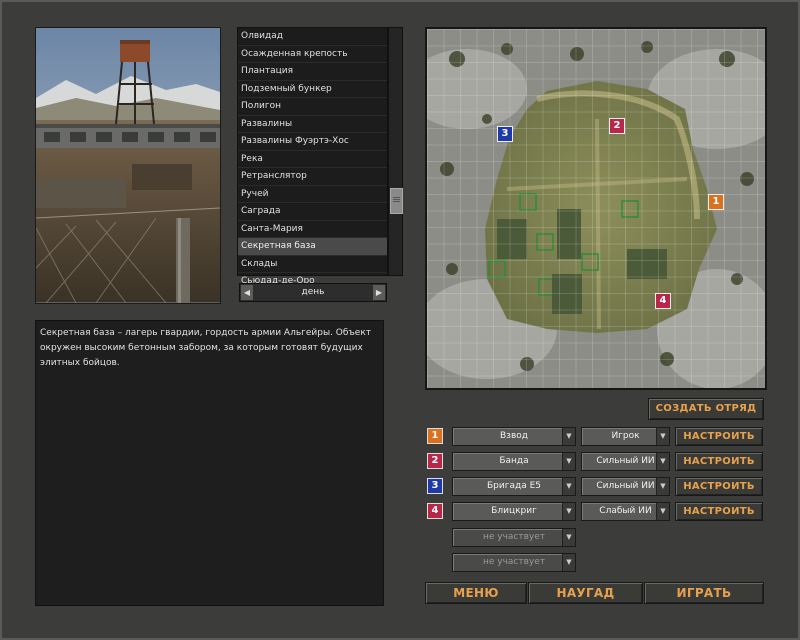 This screenshot has height=640, width=800. I want to click on team-label: Блицкриг, so click(514, 511).